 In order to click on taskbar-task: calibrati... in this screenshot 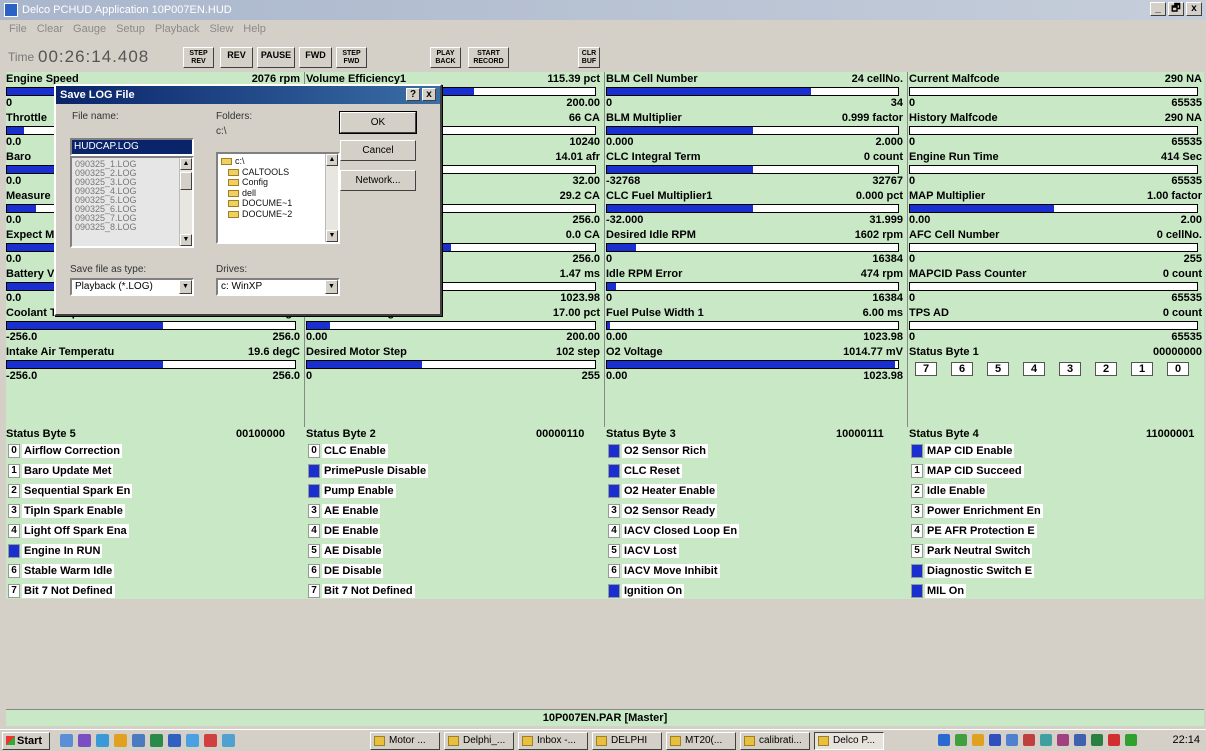, I will do `click(775, 741)`.